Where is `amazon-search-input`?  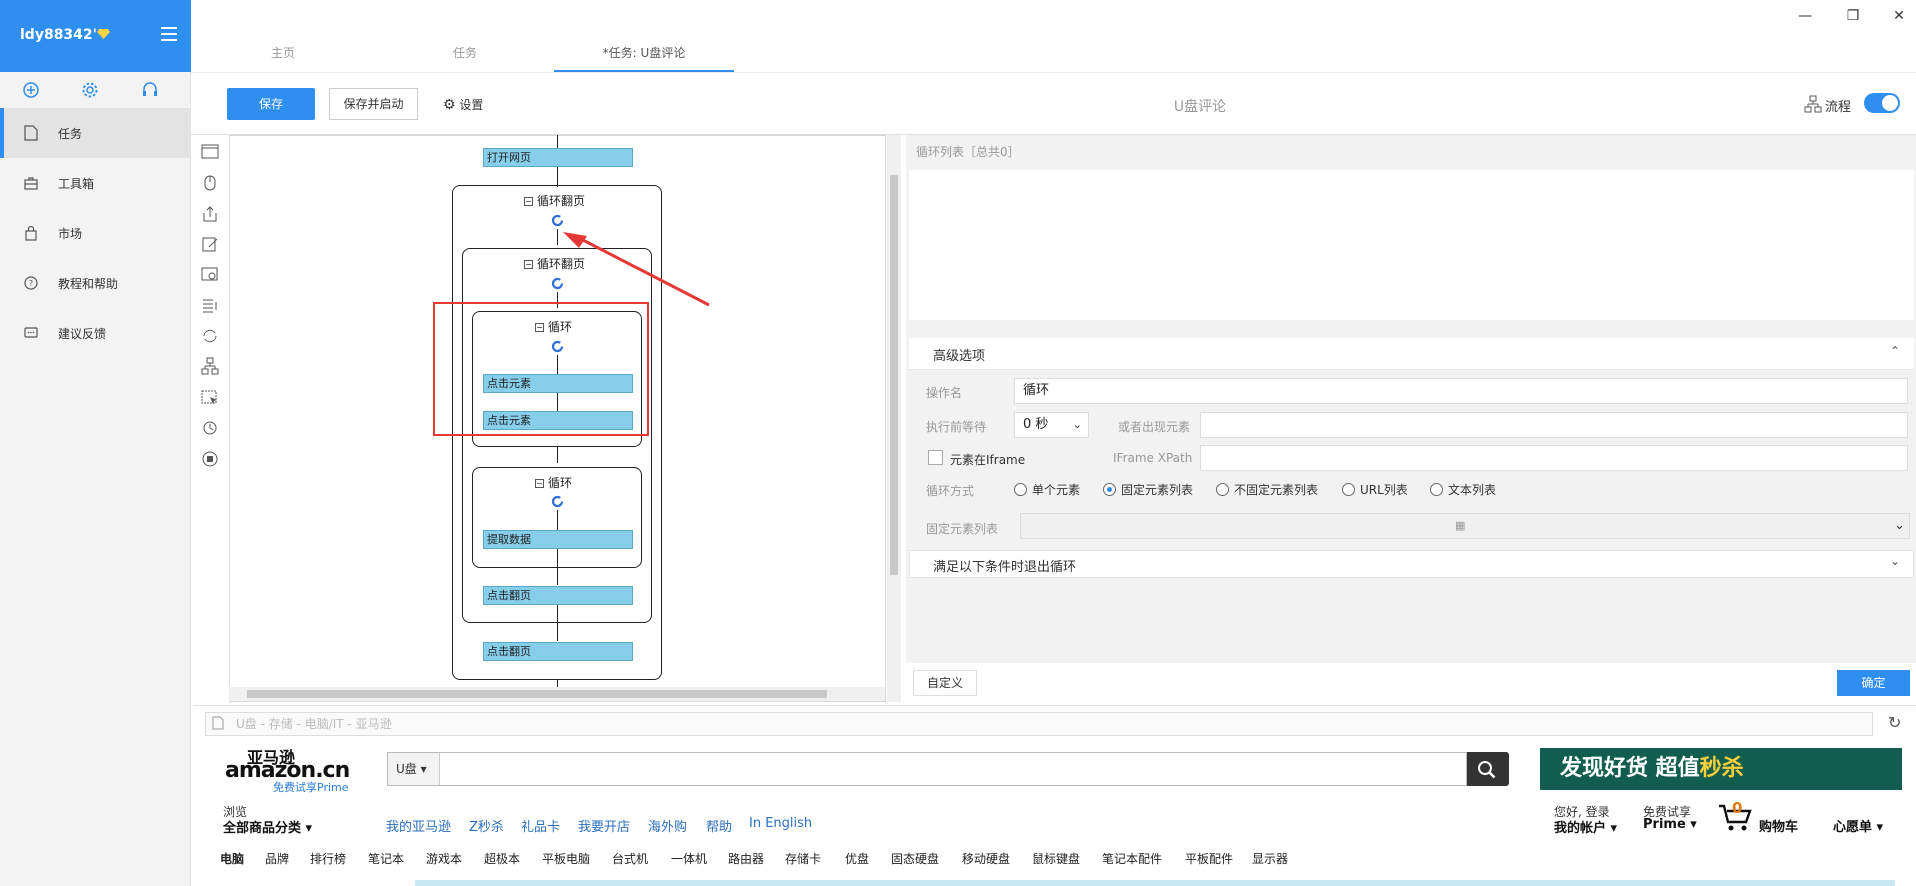 amazon-search-input is located at coordinates (927, 769).